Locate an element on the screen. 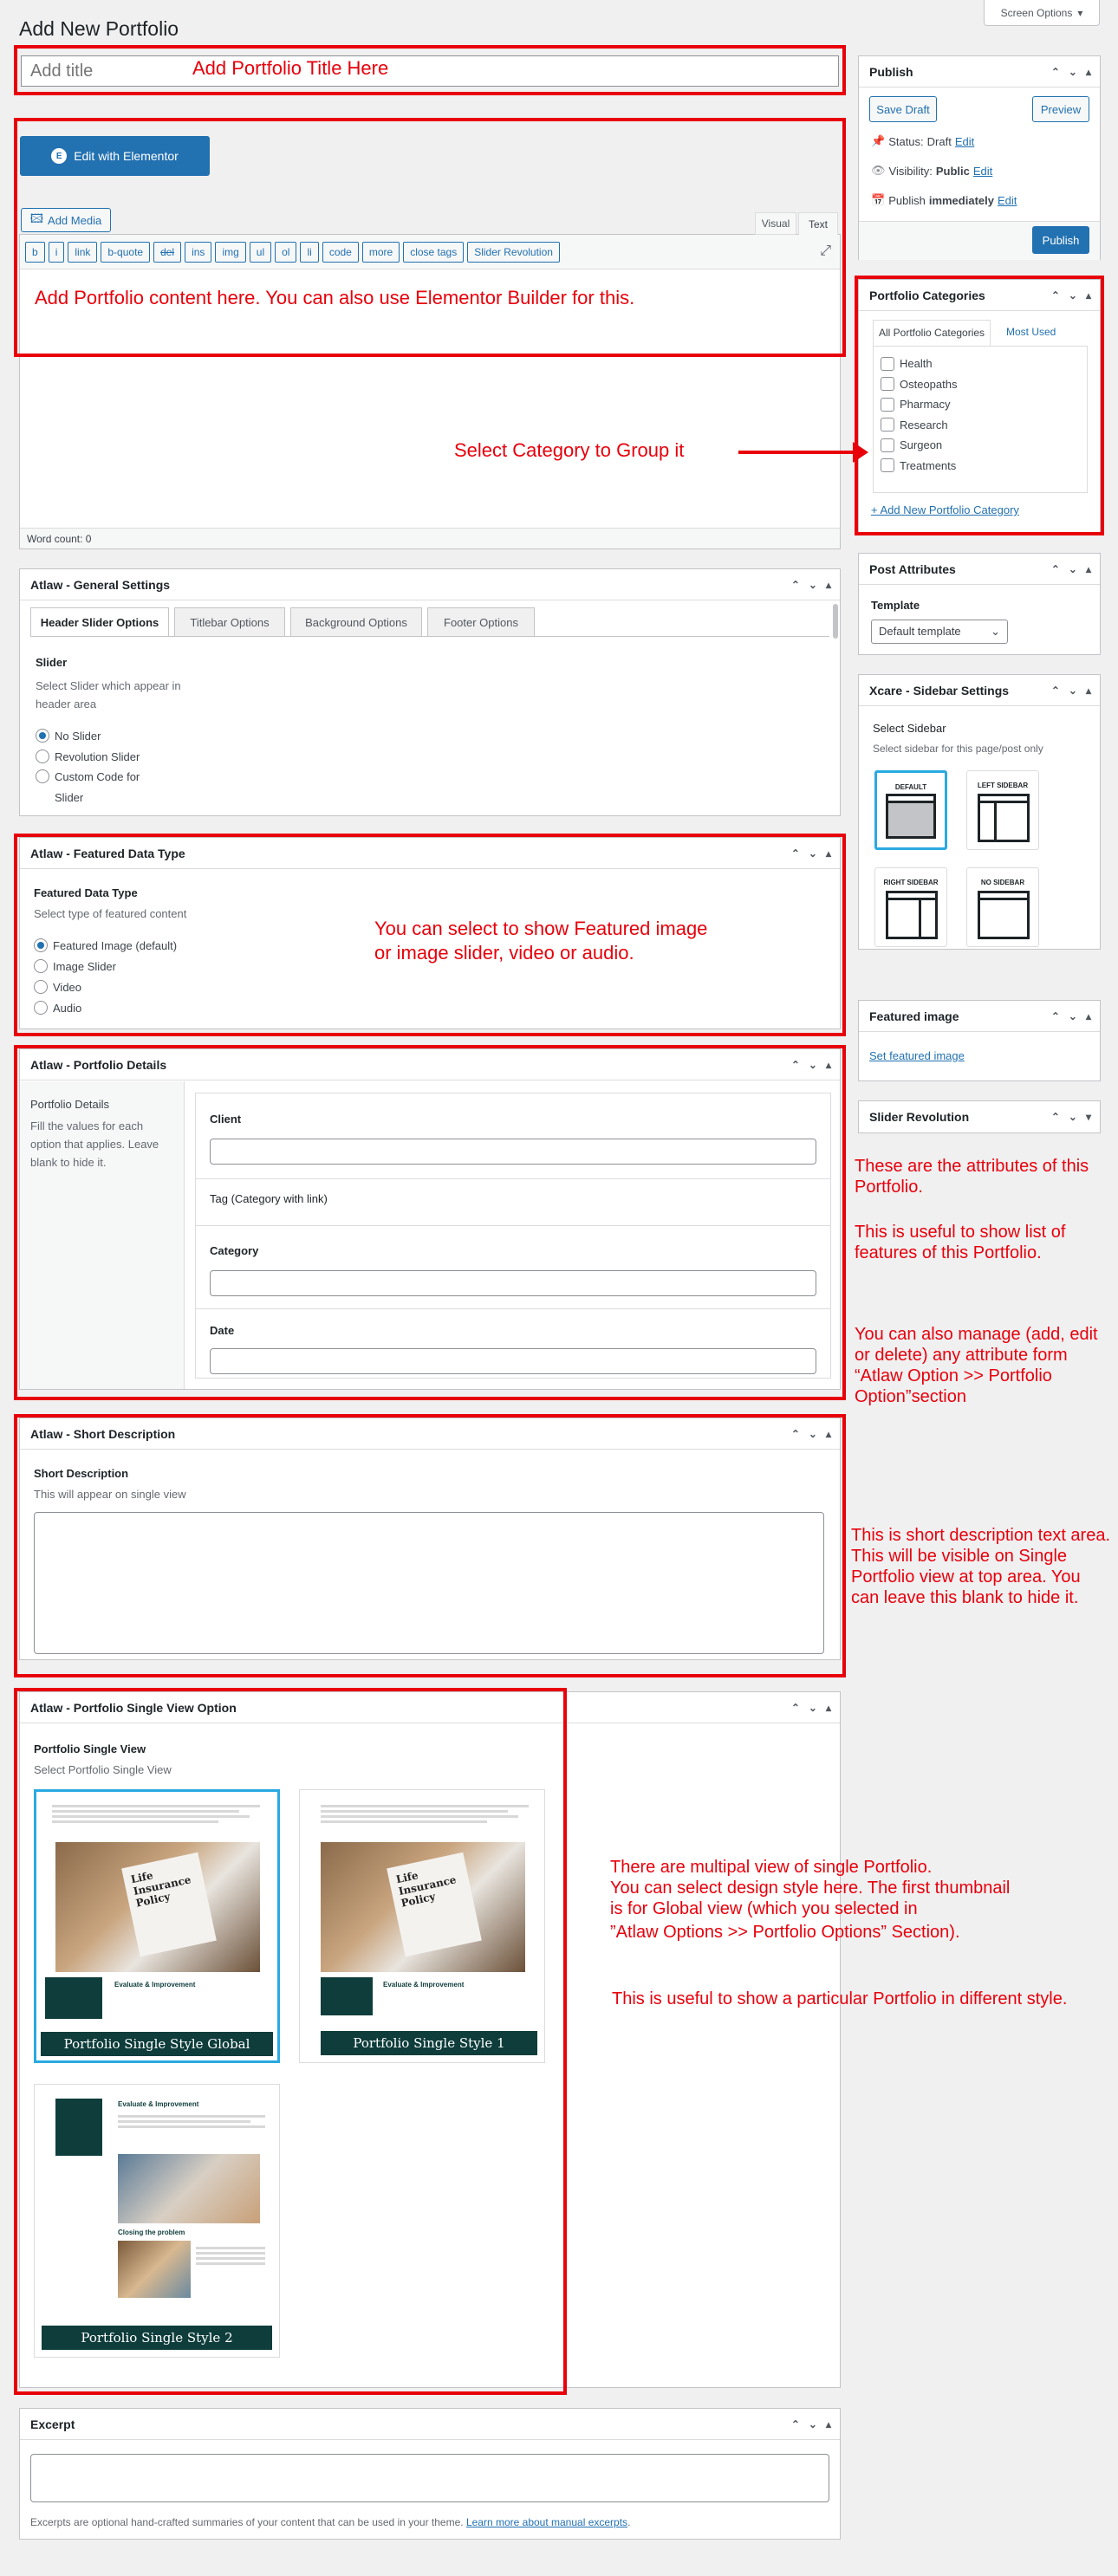 The width and height of the screenshot is (1118, 2576). radio-audio: Audio is located at coordinates (105, 1008).